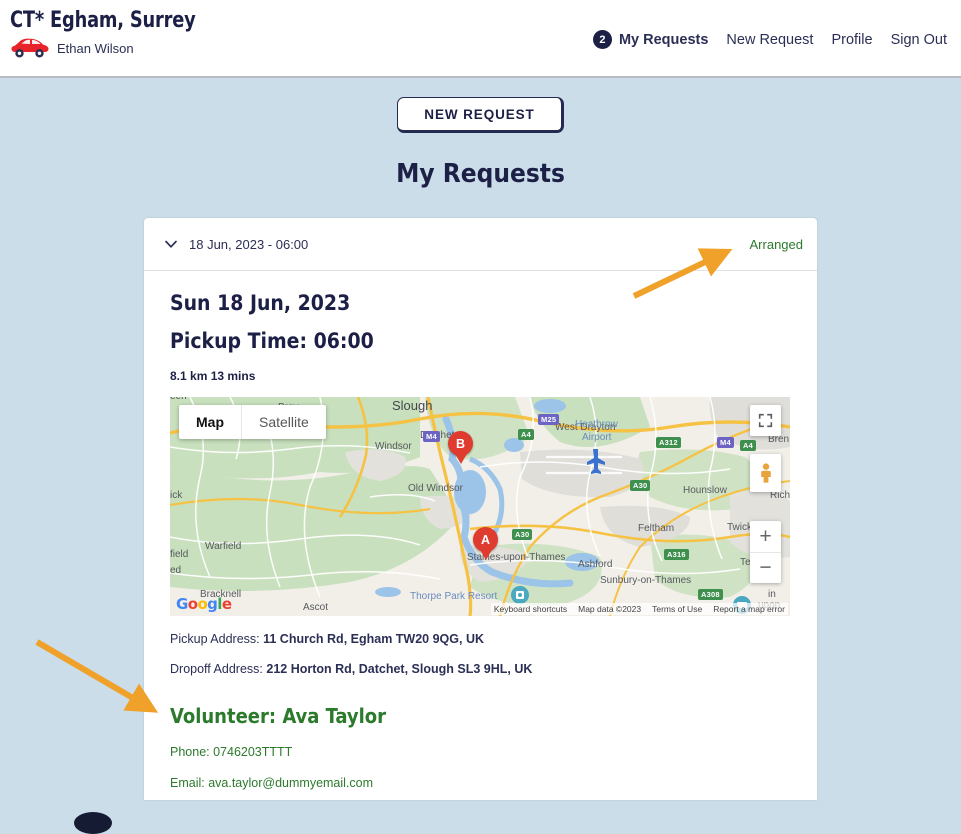  Describe the element at coordinates (765, 567) in the screenshot. I see `zoom-out-button: −` at that location.